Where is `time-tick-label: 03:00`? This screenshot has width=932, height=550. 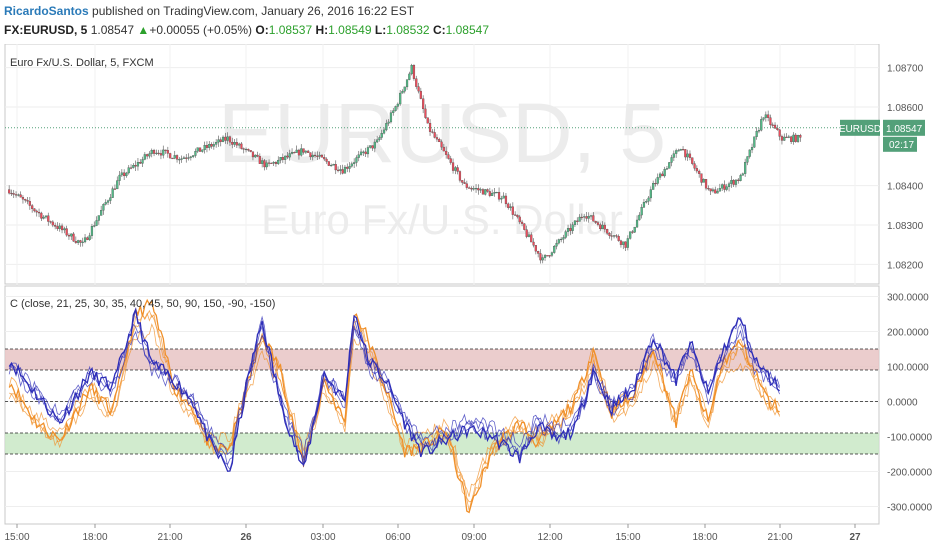 time-tick-label: 03:00 is located at coordinates (322, 537).